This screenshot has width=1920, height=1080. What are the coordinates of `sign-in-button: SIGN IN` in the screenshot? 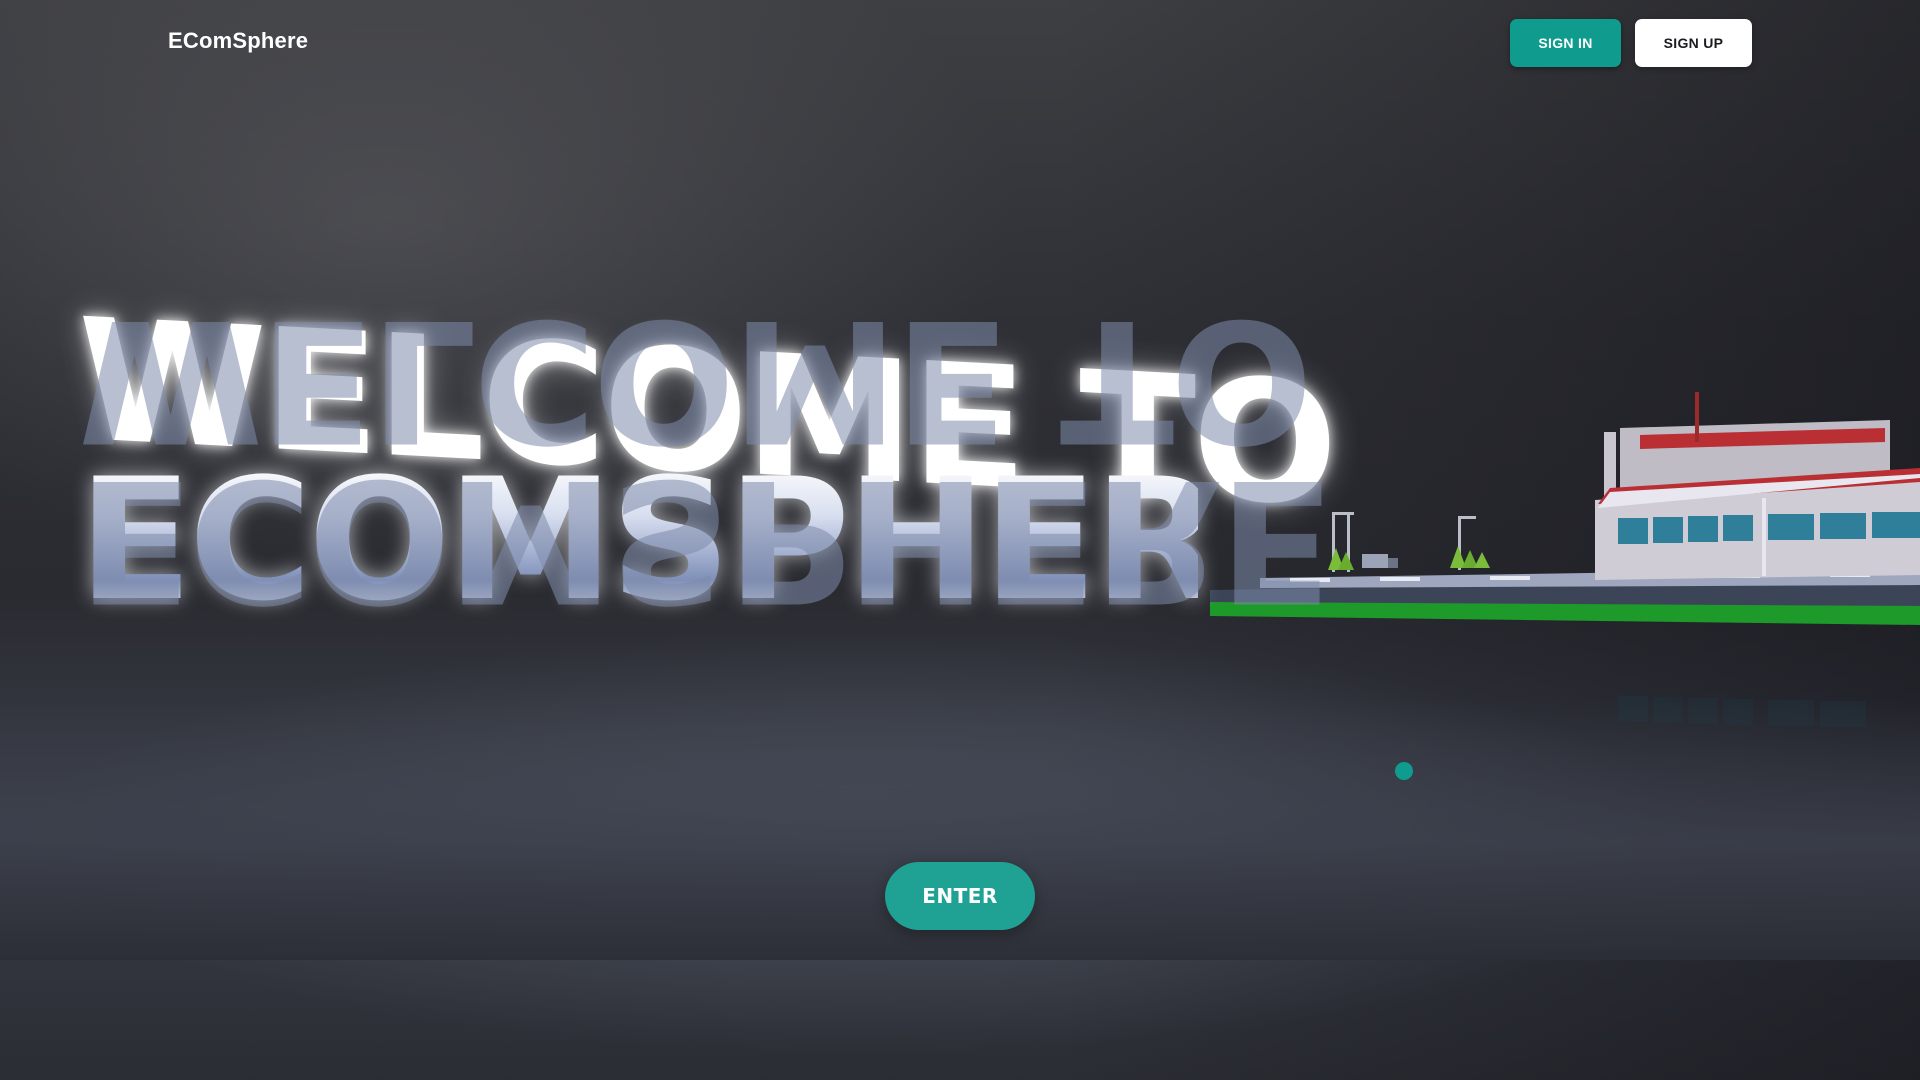 It's located at (1565, 43).